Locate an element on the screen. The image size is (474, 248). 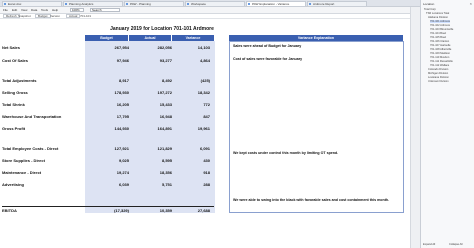
row-label-selling-gross: Selling Gross is located at coordinates (15, 92).